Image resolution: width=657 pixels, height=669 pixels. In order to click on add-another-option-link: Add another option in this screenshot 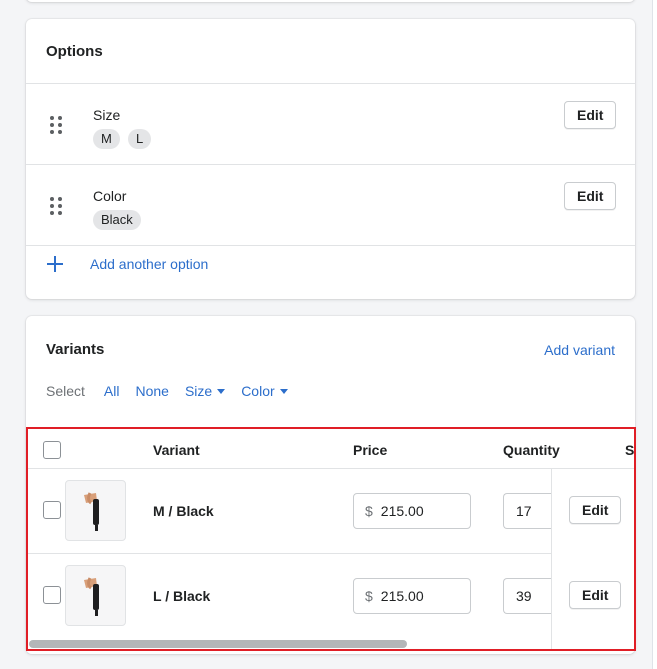, I will do `click(127, 264)`.